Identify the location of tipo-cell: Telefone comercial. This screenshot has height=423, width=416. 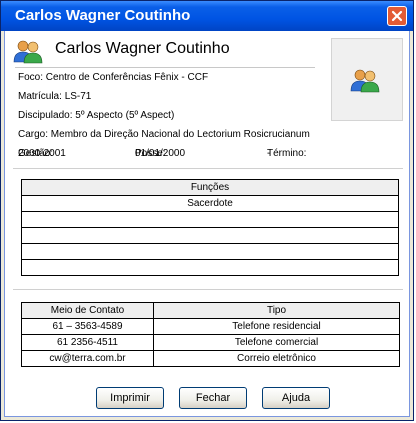
(276, 342).